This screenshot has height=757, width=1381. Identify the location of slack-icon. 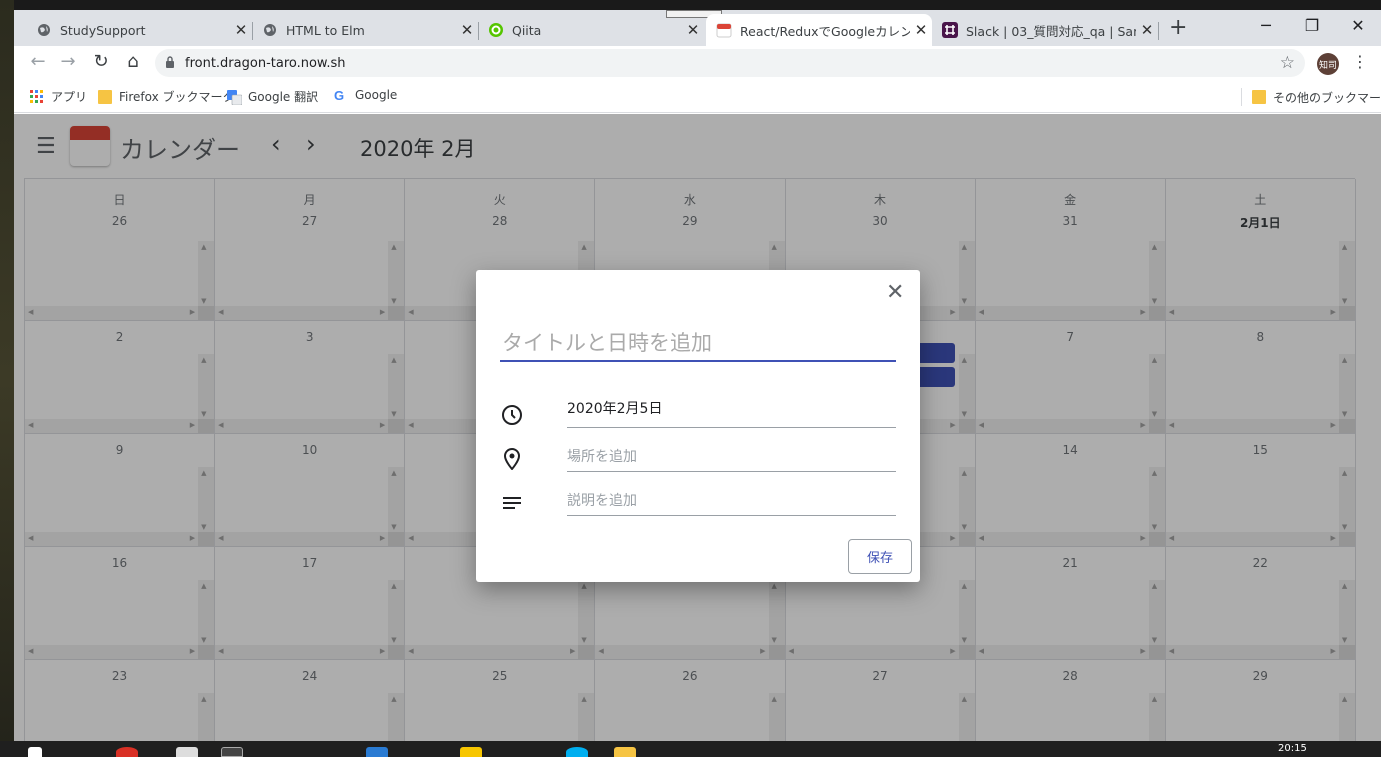
(950, 30).